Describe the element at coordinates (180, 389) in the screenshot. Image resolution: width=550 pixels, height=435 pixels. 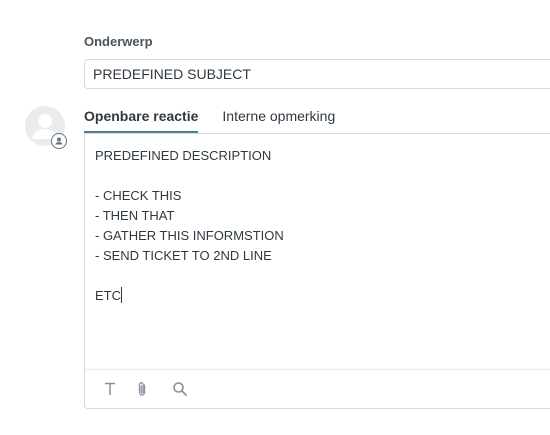
I see `search-icon` at that location.